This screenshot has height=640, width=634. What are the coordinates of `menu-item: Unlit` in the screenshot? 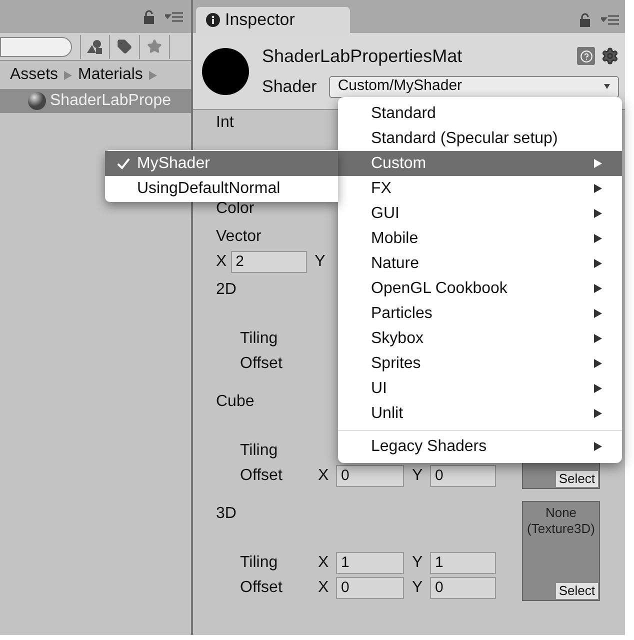 It's located at (480, 413).